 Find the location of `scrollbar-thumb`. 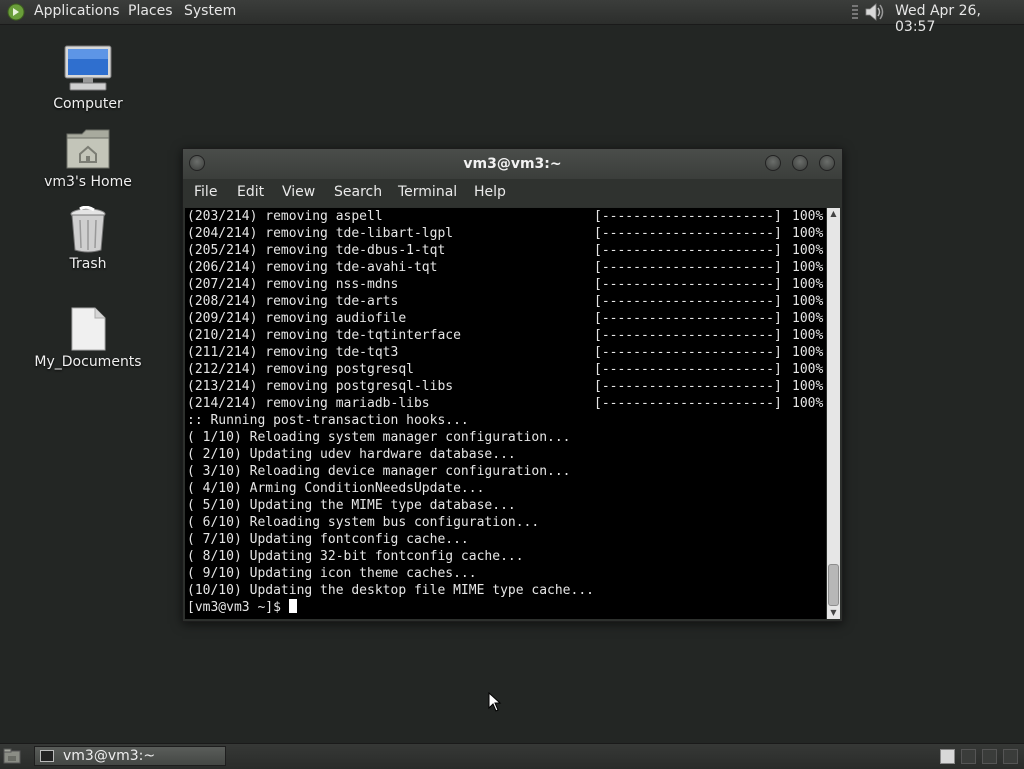

scrollbar-thumb is located at coordinates (833, 585).